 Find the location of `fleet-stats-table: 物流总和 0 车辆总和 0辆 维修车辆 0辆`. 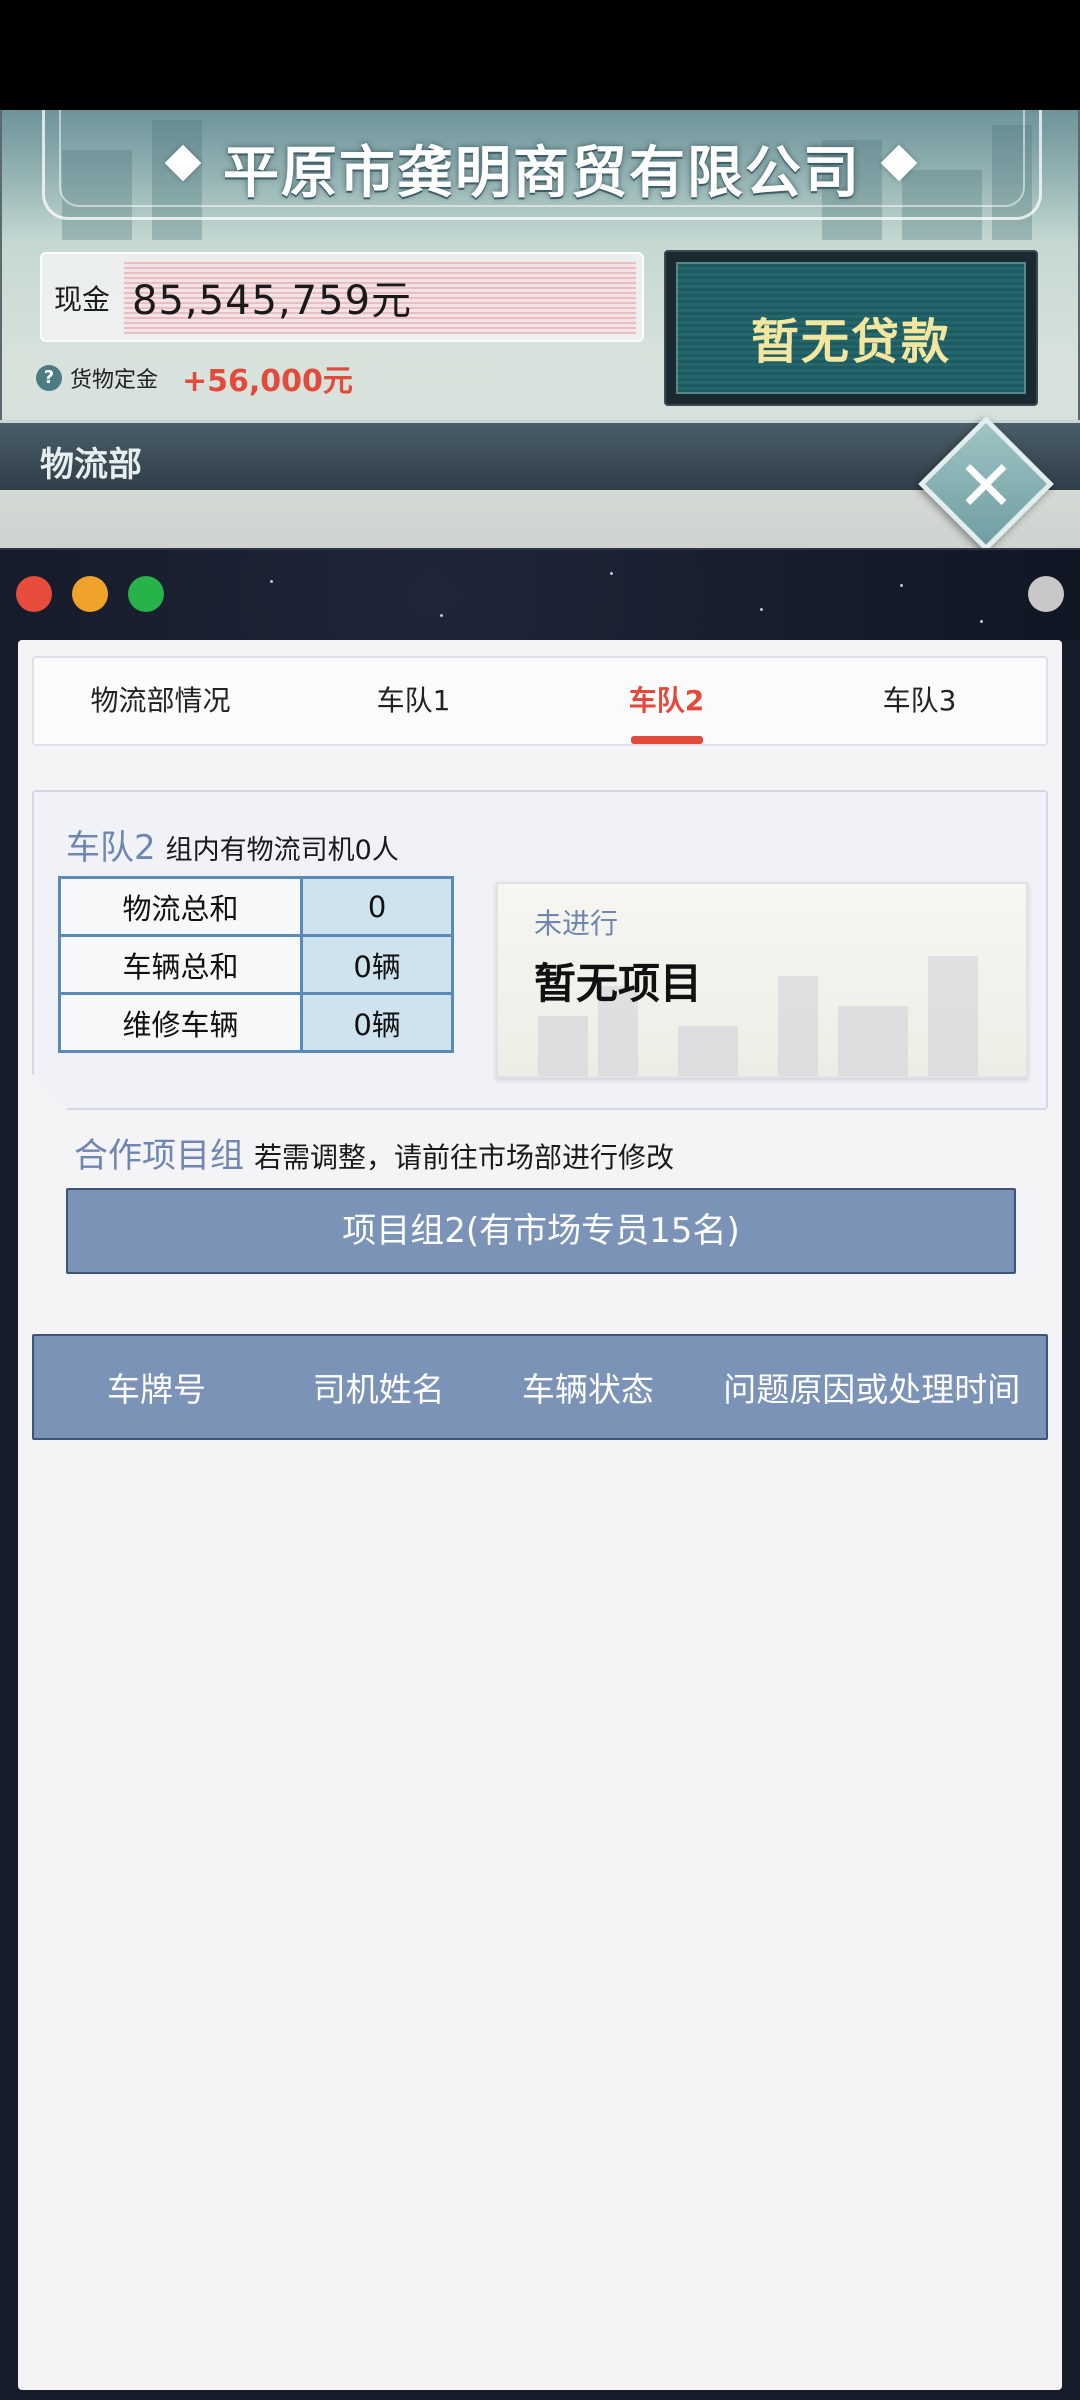

fleet-stats-table: 物流总和 0 车辆总和 0辆 维修车辆 0辆 is located at coordinates (255, 964).